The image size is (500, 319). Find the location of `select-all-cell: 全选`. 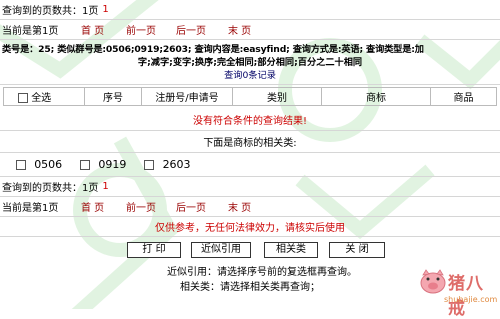

select-all-cell: 全选 is located at coordinates (44, 96).